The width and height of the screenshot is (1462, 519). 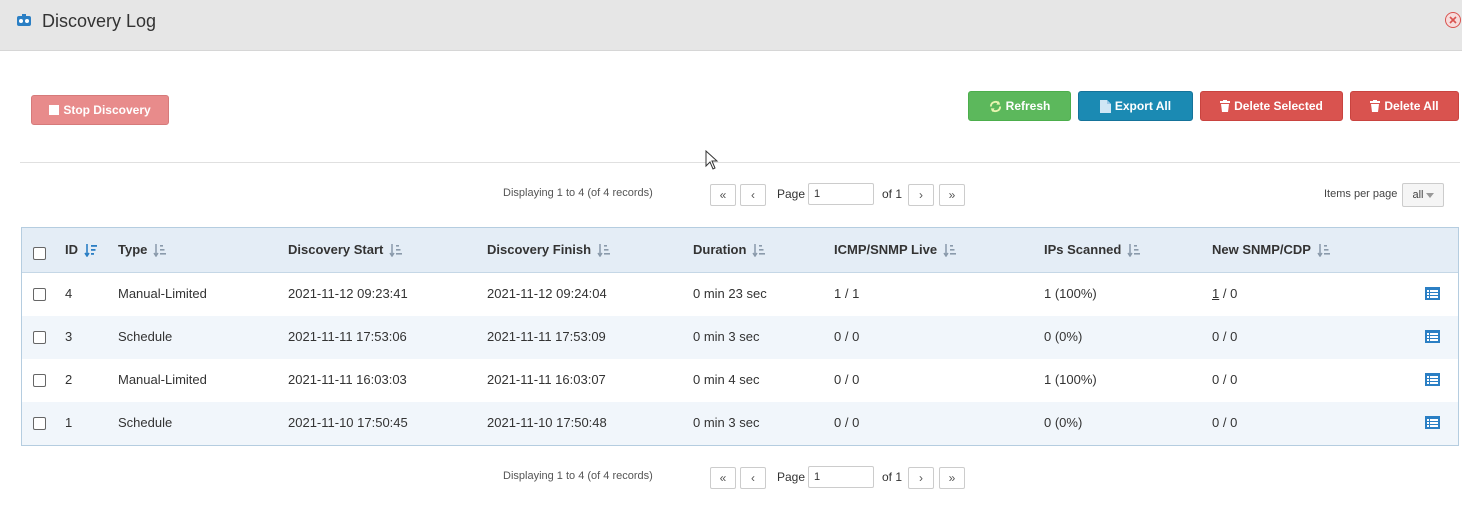 What do you see at coordinates (90, 250) in the screenshot?
I see `sort-active-icon` at bounding box center [90, 250].